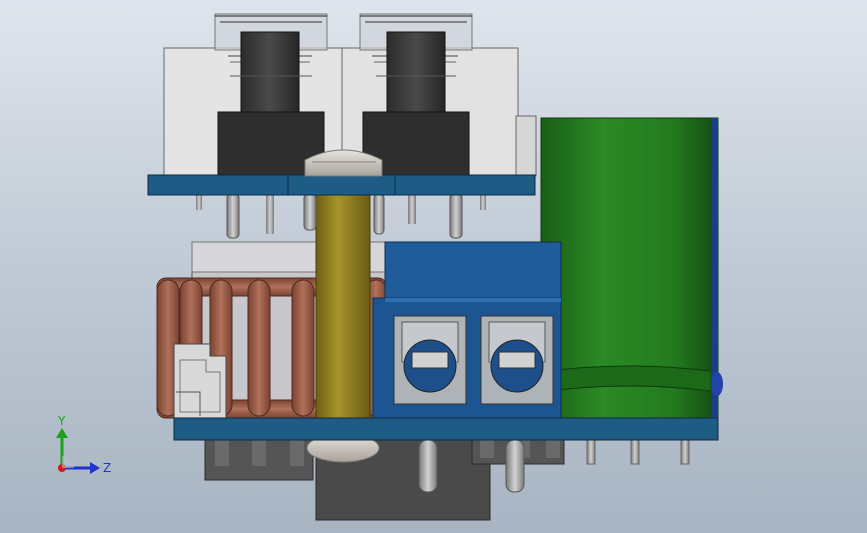 The width and height of the screenshot is (867, 533). What do you see at coordinates (446, 429) in the screenshot?
I see `bottom-pcb` at bounding box center [446, 429].